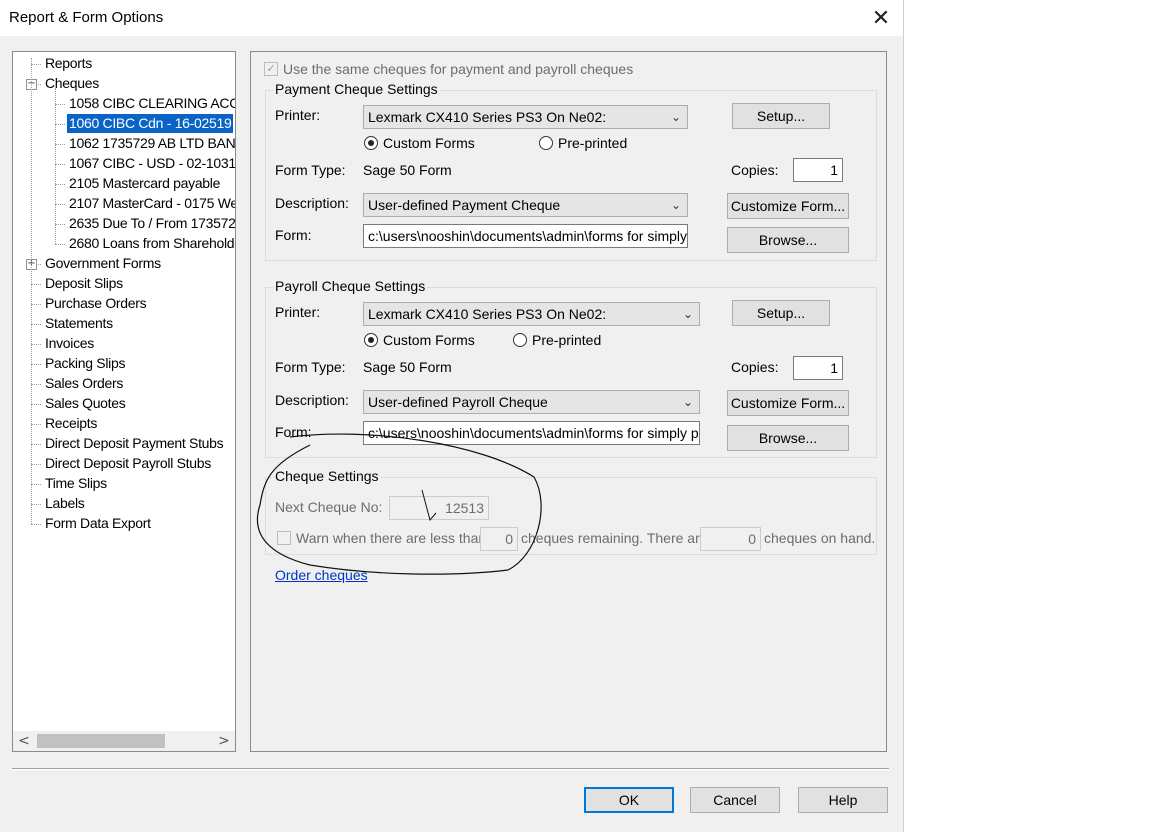 The image size is (1152, 832). Describe the element at coordinates (128, 463) in the screenshot. I see `tree-item: Direct Deposit Payroll Stubs` at that location.